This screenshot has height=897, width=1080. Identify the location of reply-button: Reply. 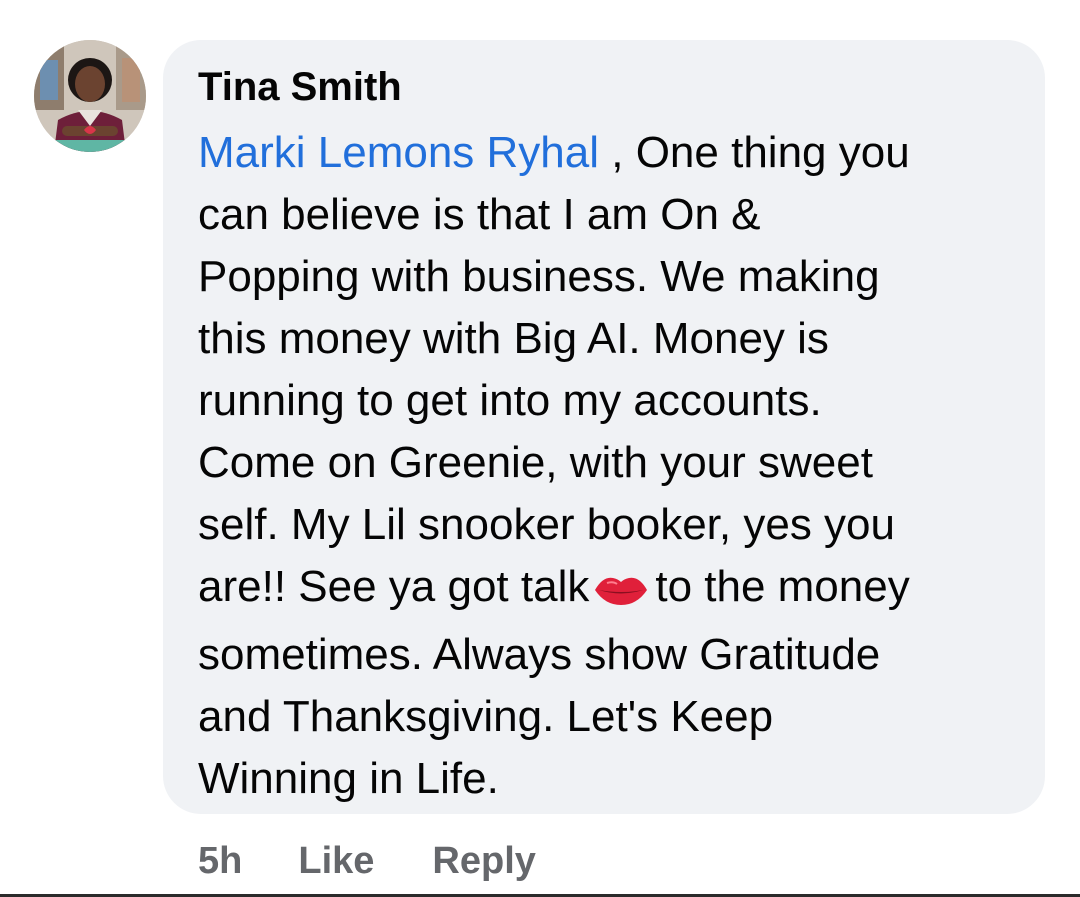
(483, 861).